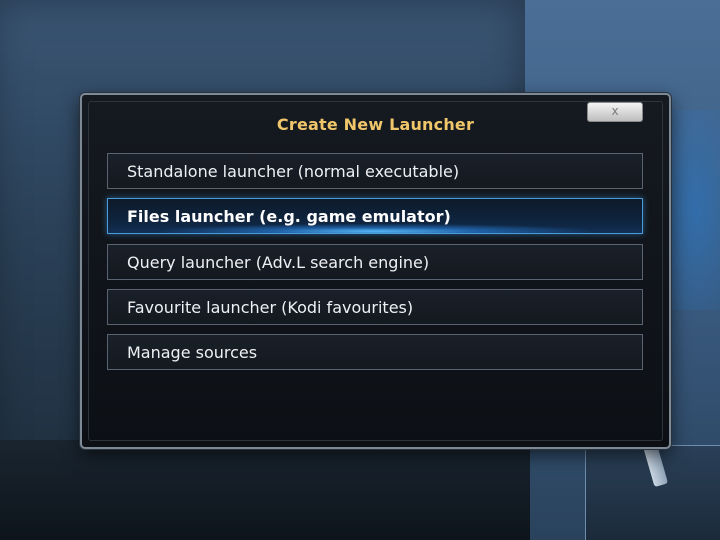 This screenshot has height=540, width=720. I want to click on close-button: x, so click(615, 112).